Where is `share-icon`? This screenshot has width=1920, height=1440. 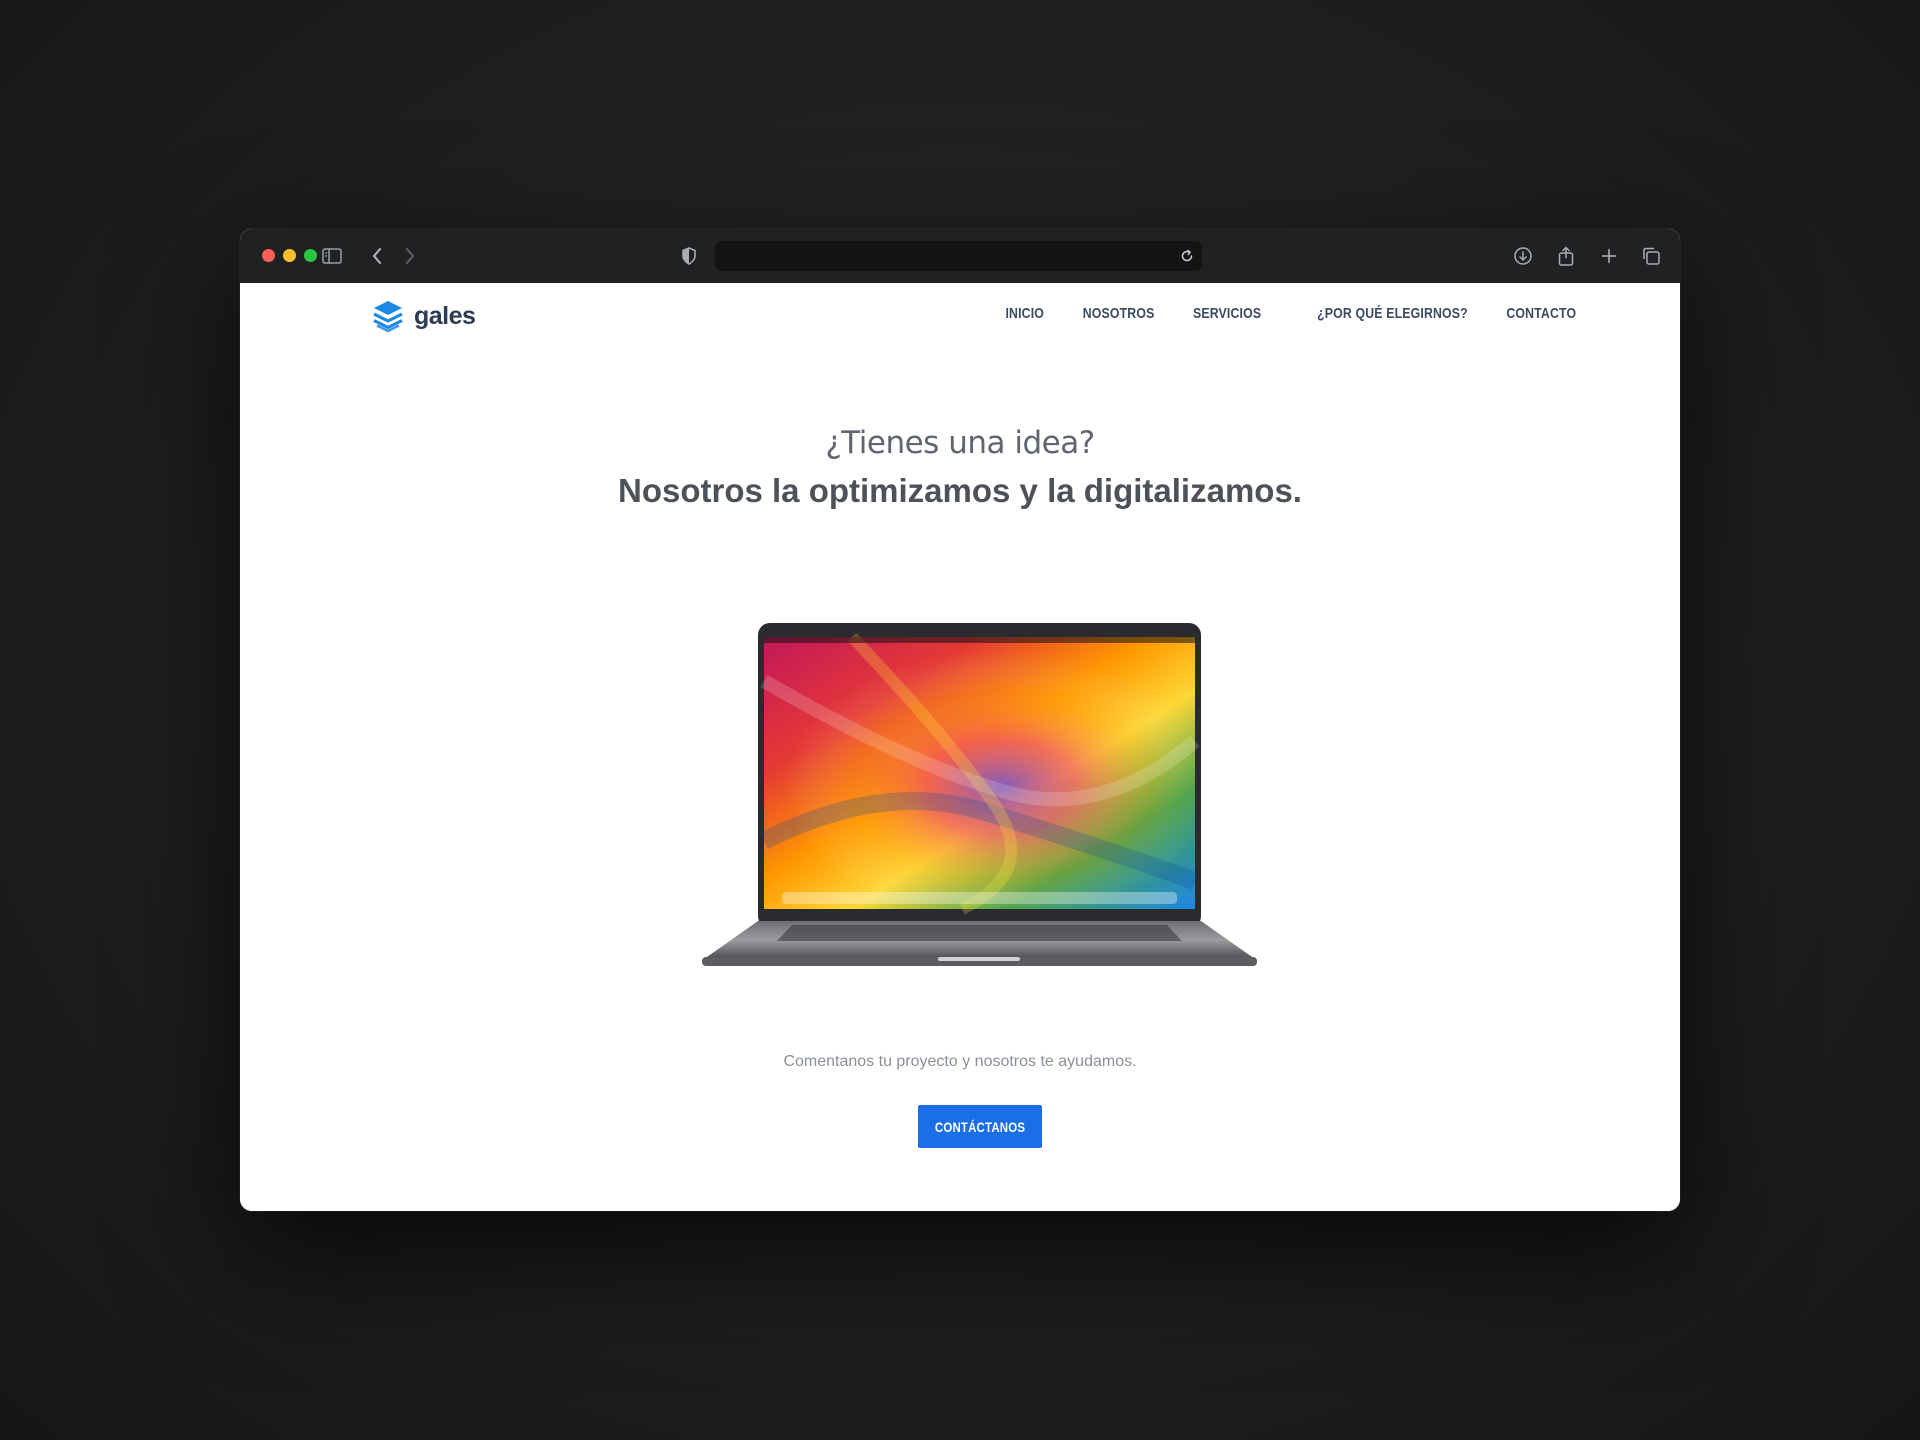 share-icon is located at coordinates (1566, 256).